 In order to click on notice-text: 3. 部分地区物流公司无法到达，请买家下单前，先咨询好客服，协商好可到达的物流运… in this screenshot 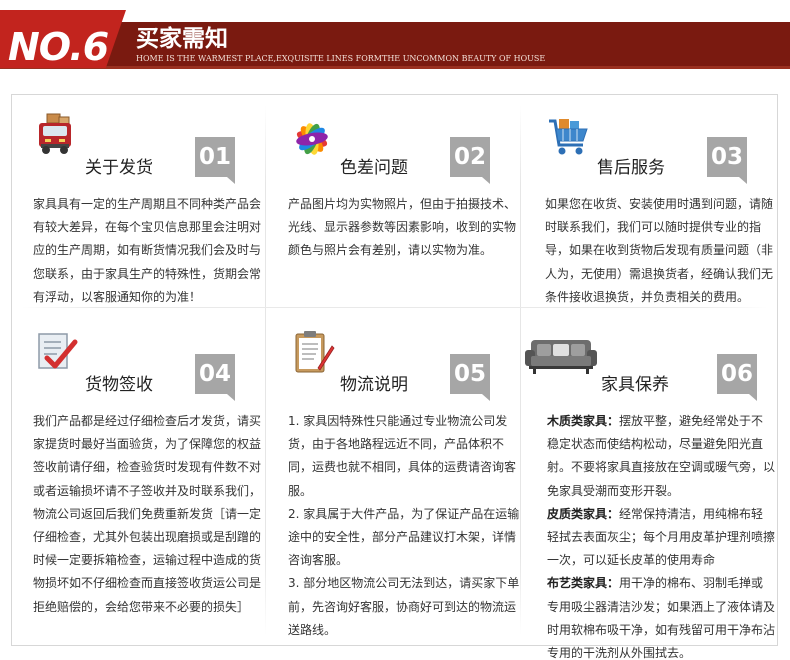, I will do `click(404, 606)`.